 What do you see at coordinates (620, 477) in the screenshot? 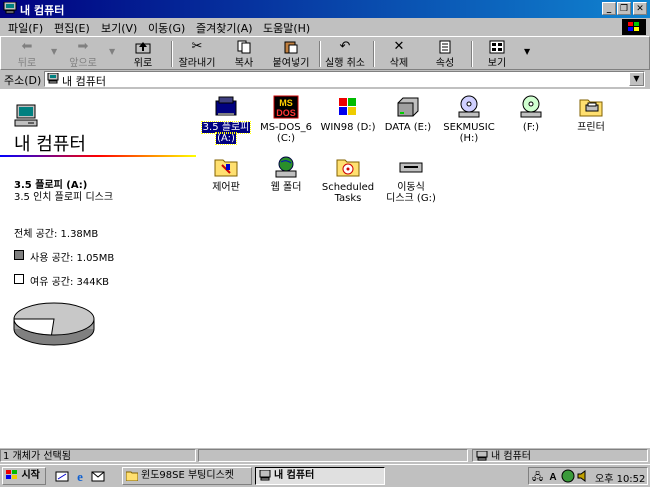
I see `clock: 오후 10:52` at bounding box center [620, 477].